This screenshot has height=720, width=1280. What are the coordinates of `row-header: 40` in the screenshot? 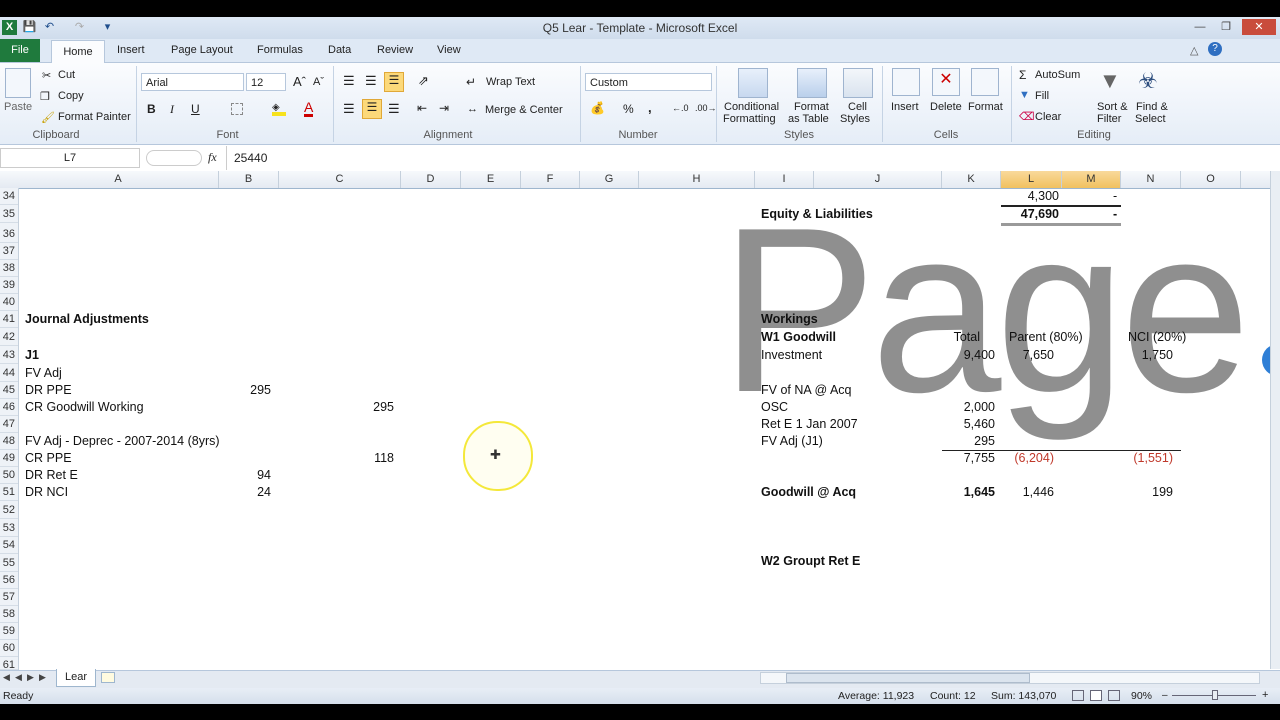 It's located at (9, 302).